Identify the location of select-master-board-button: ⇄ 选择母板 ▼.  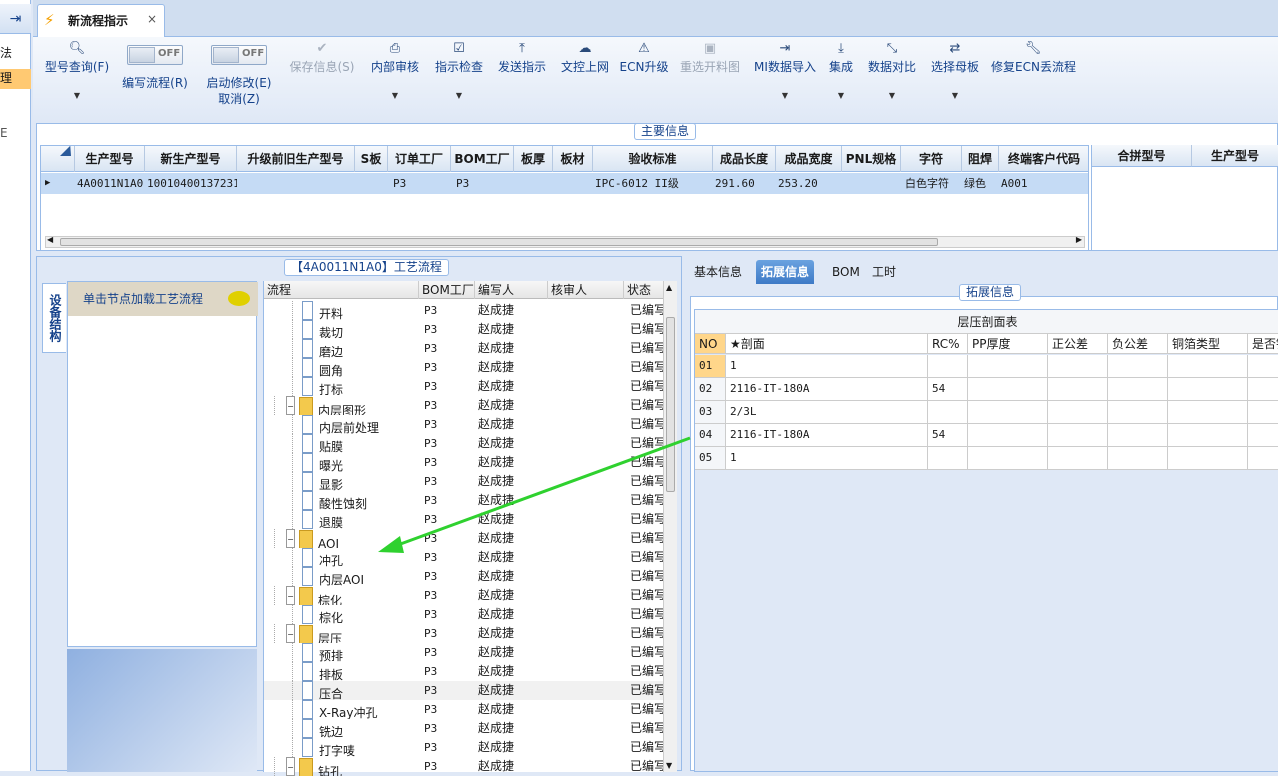
(955, 80).